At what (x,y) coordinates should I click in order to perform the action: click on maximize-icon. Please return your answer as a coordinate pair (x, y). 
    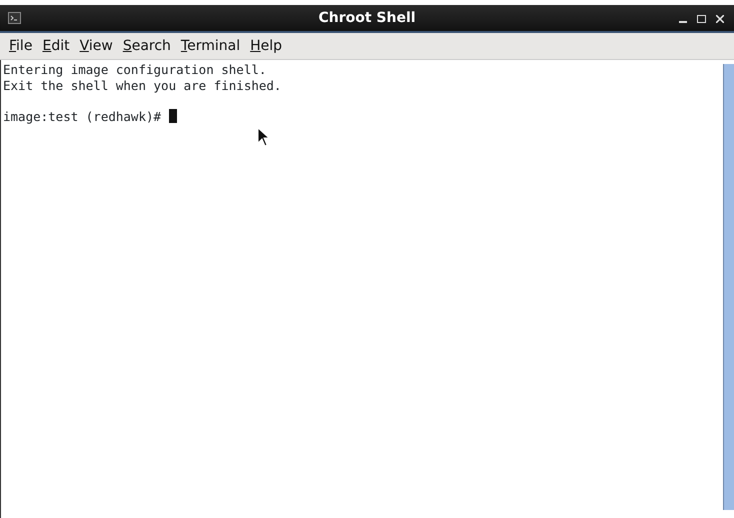
    Looking at the image, I should click on (701, 18).